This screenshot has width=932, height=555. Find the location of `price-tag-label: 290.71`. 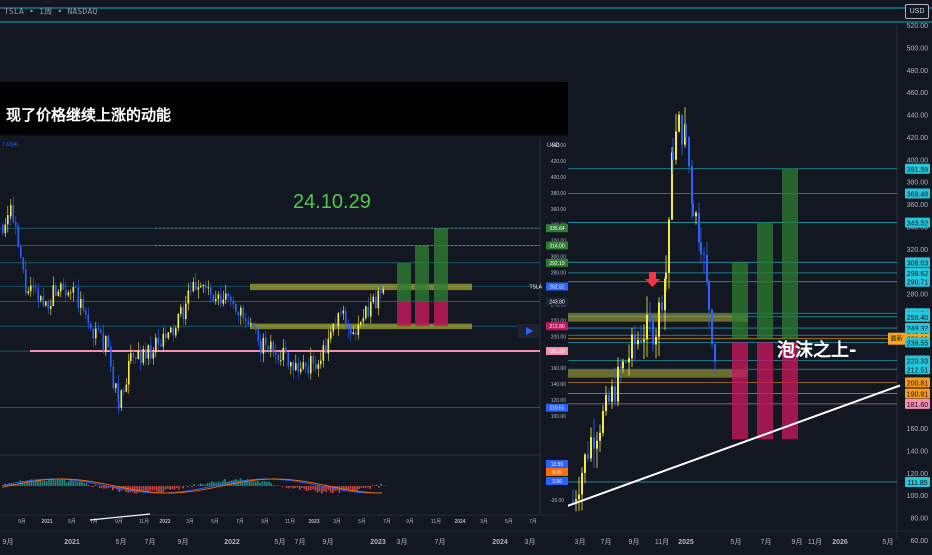

price-tag-label: 290.71 is located at coordinates (918, 283).